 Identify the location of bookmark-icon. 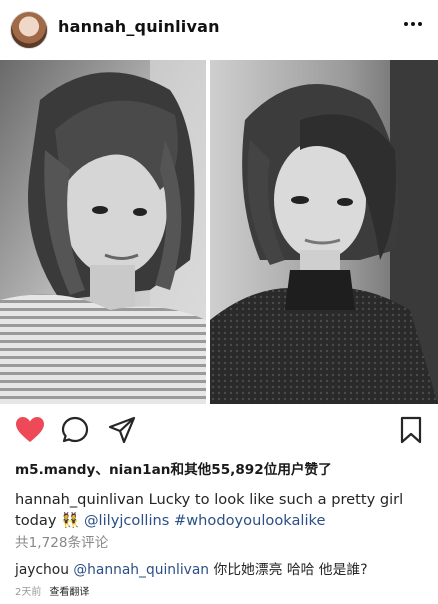
(411, 430).